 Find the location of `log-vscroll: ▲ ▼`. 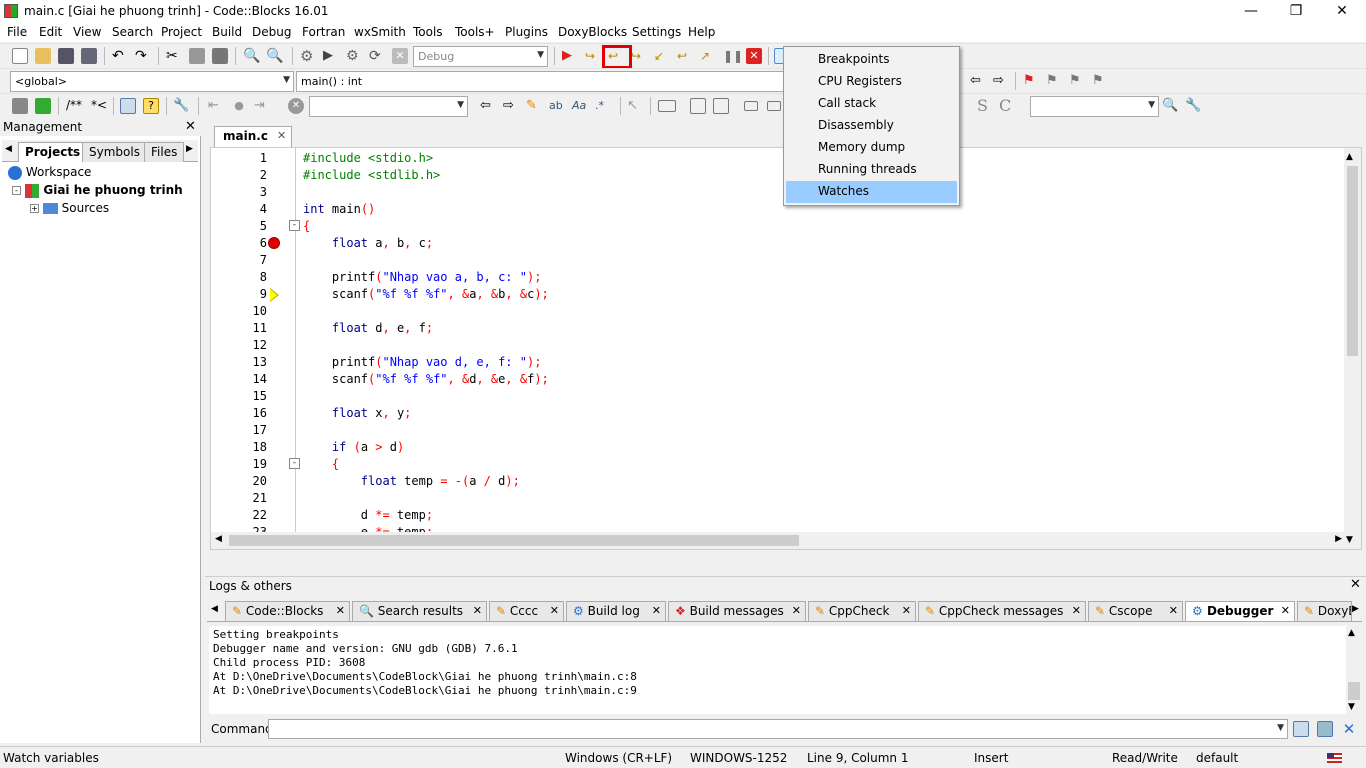

log-vscroll: ▲ ▼ is located at coordinates (1354, 670).